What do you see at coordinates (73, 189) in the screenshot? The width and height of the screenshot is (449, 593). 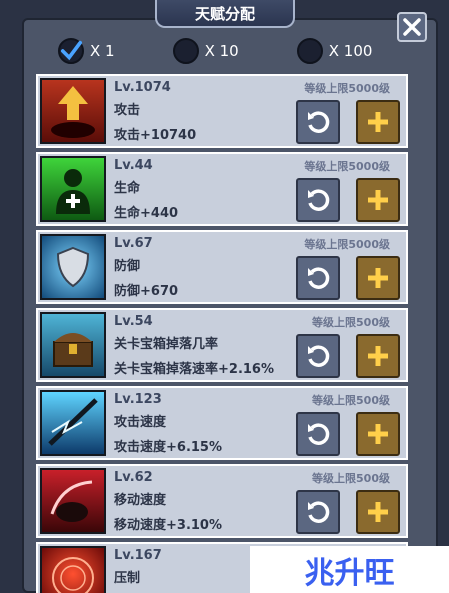 I see `life-icon` at bounding box center [73, 189].